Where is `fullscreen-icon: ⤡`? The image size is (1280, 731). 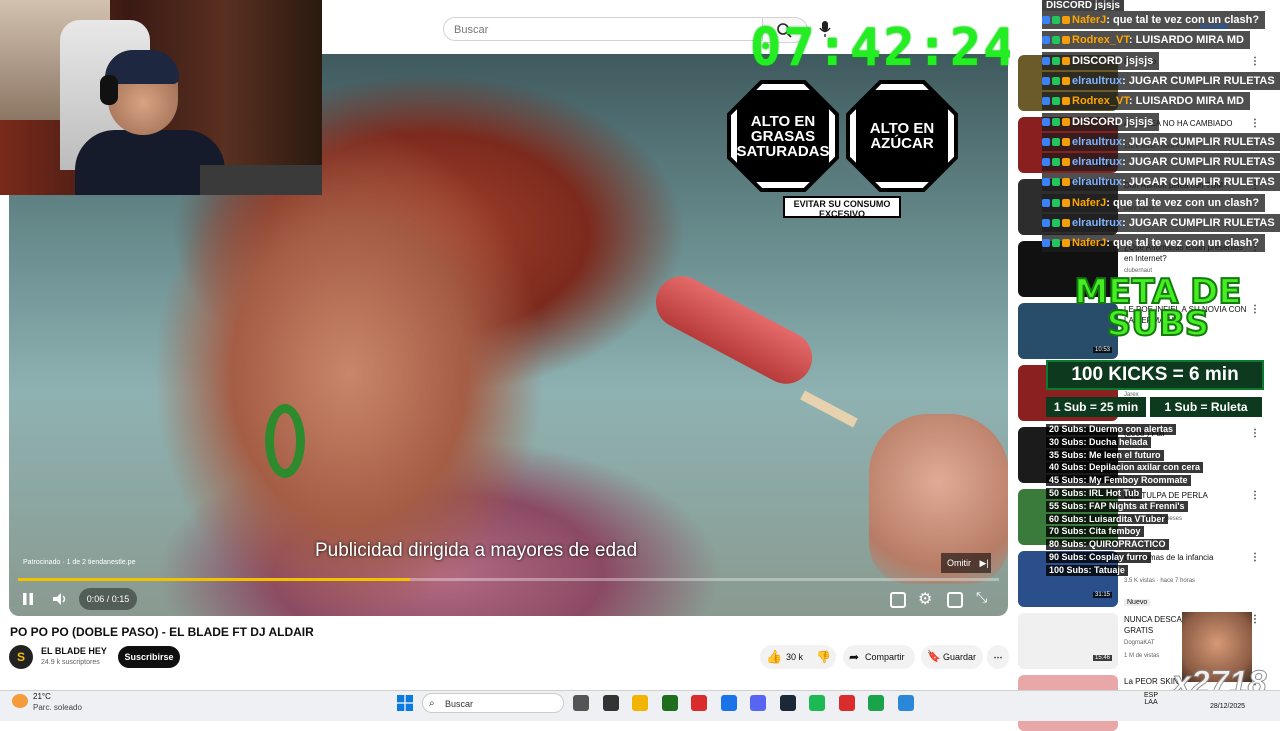
fullscreen-icon: ⤡ is located at coordinates (981, 597).